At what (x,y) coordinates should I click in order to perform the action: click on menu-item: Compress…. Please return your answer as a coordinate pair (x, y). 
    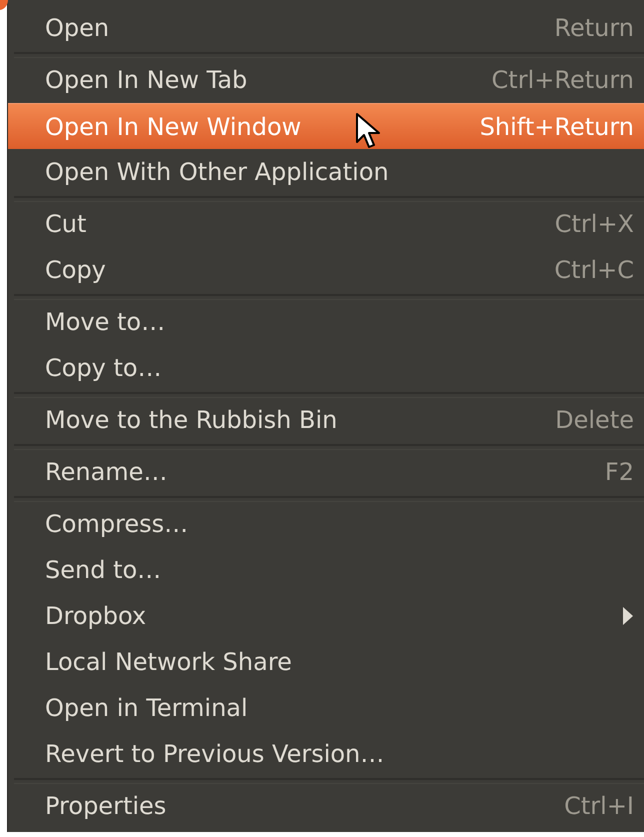
    Looking at the image, I should click on (326, 524).